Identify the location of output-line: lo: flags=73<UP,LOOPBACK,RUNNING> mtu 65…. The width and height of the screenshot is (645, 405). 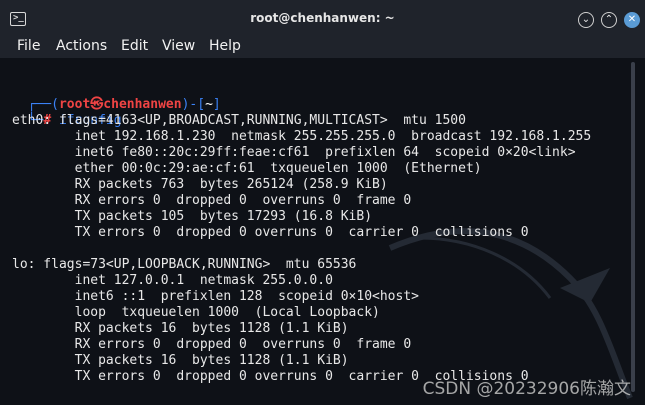
(184, 264).